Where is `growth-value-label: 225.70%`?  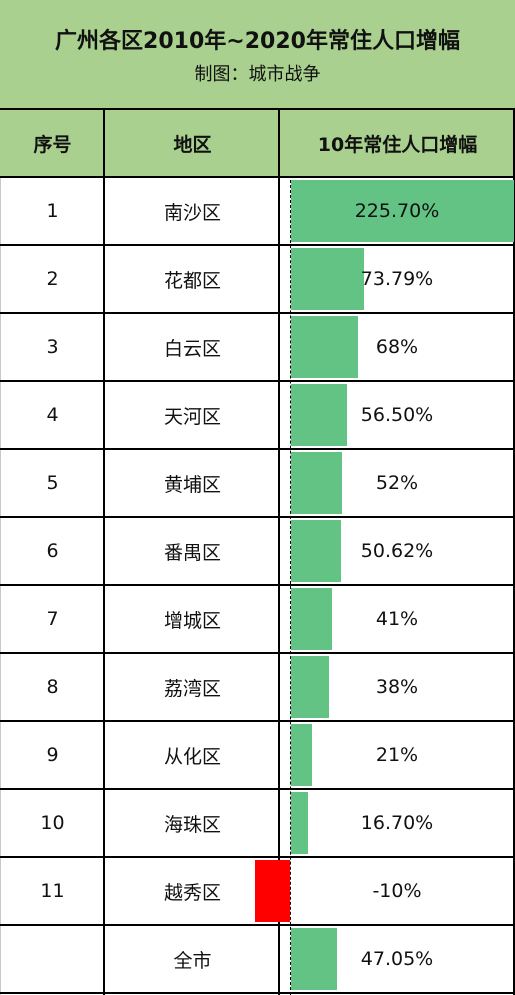 growth-value-label: 225.70% is located at coordinates (397, 211).